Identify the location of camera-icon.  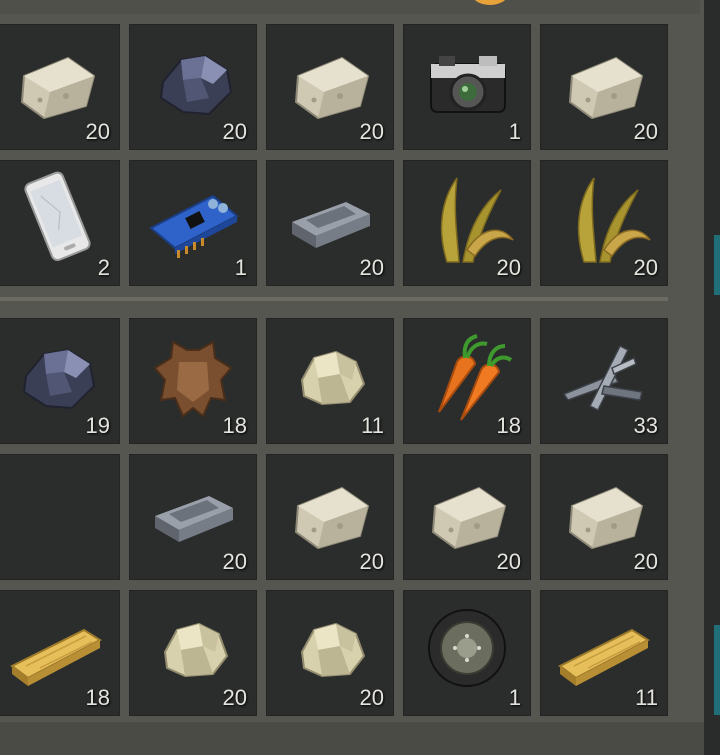
(468, 84).